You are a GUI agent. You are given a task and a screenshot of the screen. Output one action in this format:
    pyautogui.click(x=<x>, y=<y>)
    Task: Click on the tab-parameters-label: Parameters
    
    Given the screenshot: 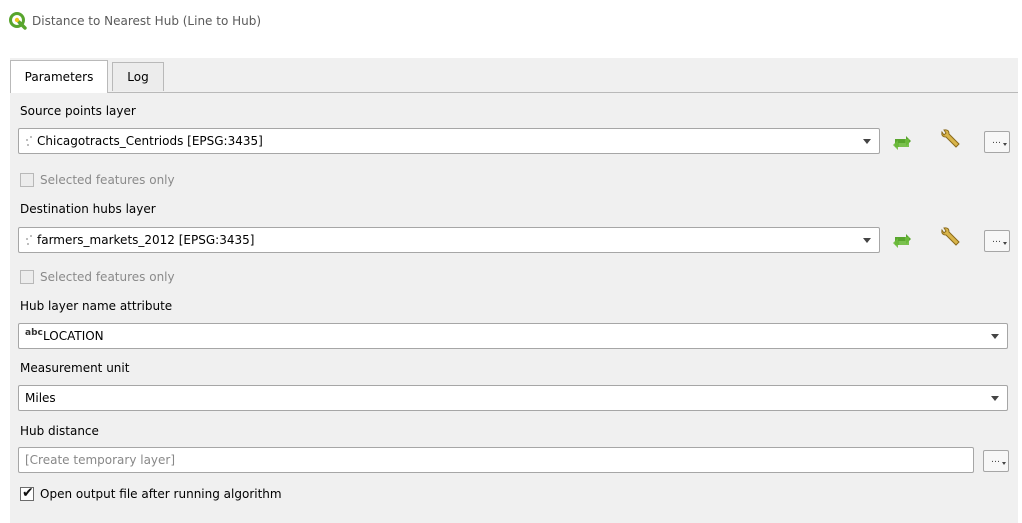 What is the action you would take?
    pyautogui.click(x=59, y=77)
    